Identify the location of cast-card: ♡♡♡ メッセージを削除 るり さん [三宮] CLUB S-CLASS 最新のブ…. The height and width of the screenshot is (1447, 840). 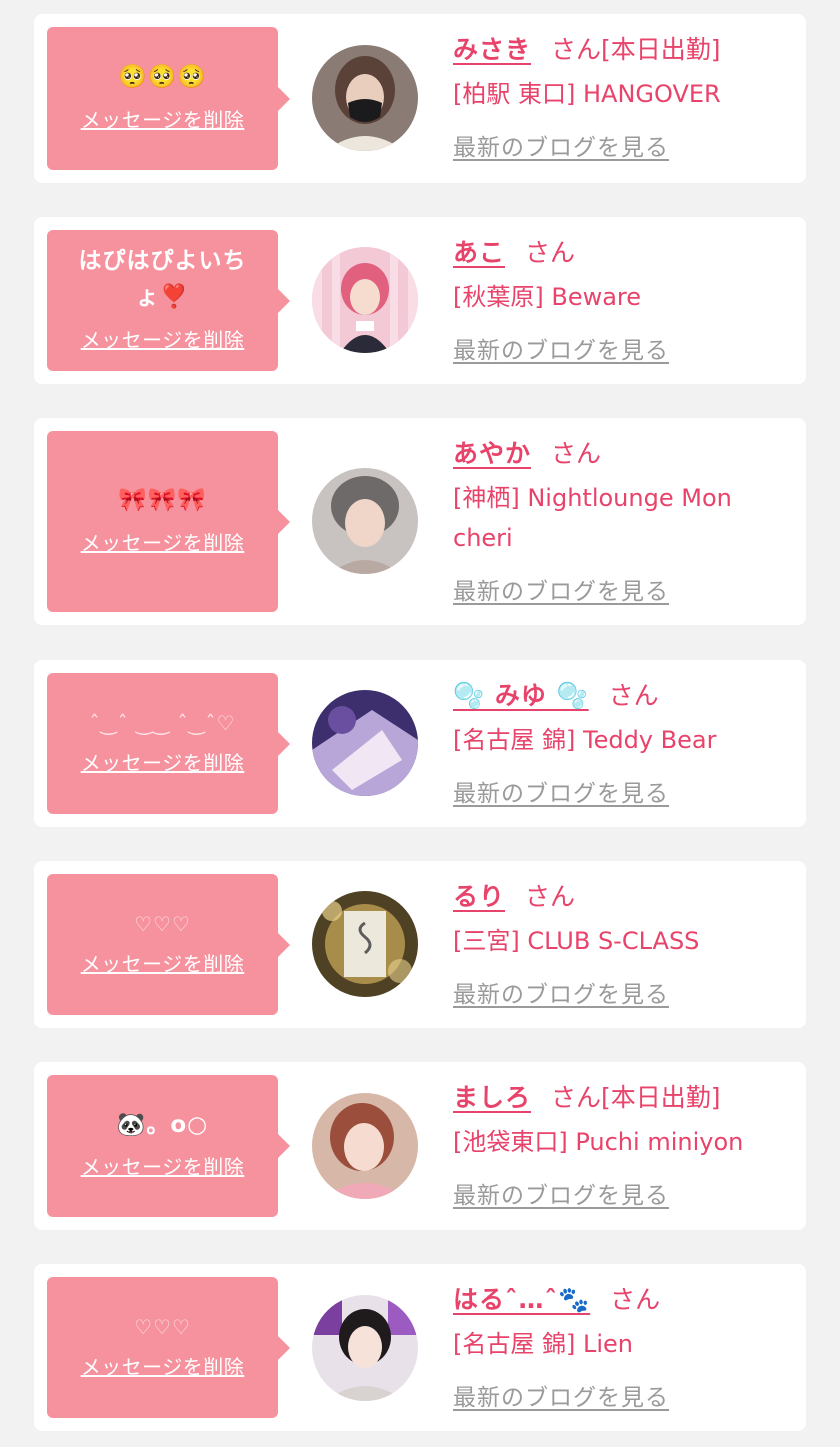
(420, 944).